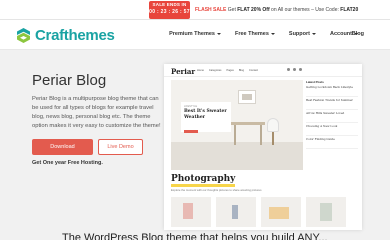 The height and width of the screenshot is (240, 390). I want to click on preview-featured-card: LIFESTYLE Best It's Sweater Weather, so click(206, 117).